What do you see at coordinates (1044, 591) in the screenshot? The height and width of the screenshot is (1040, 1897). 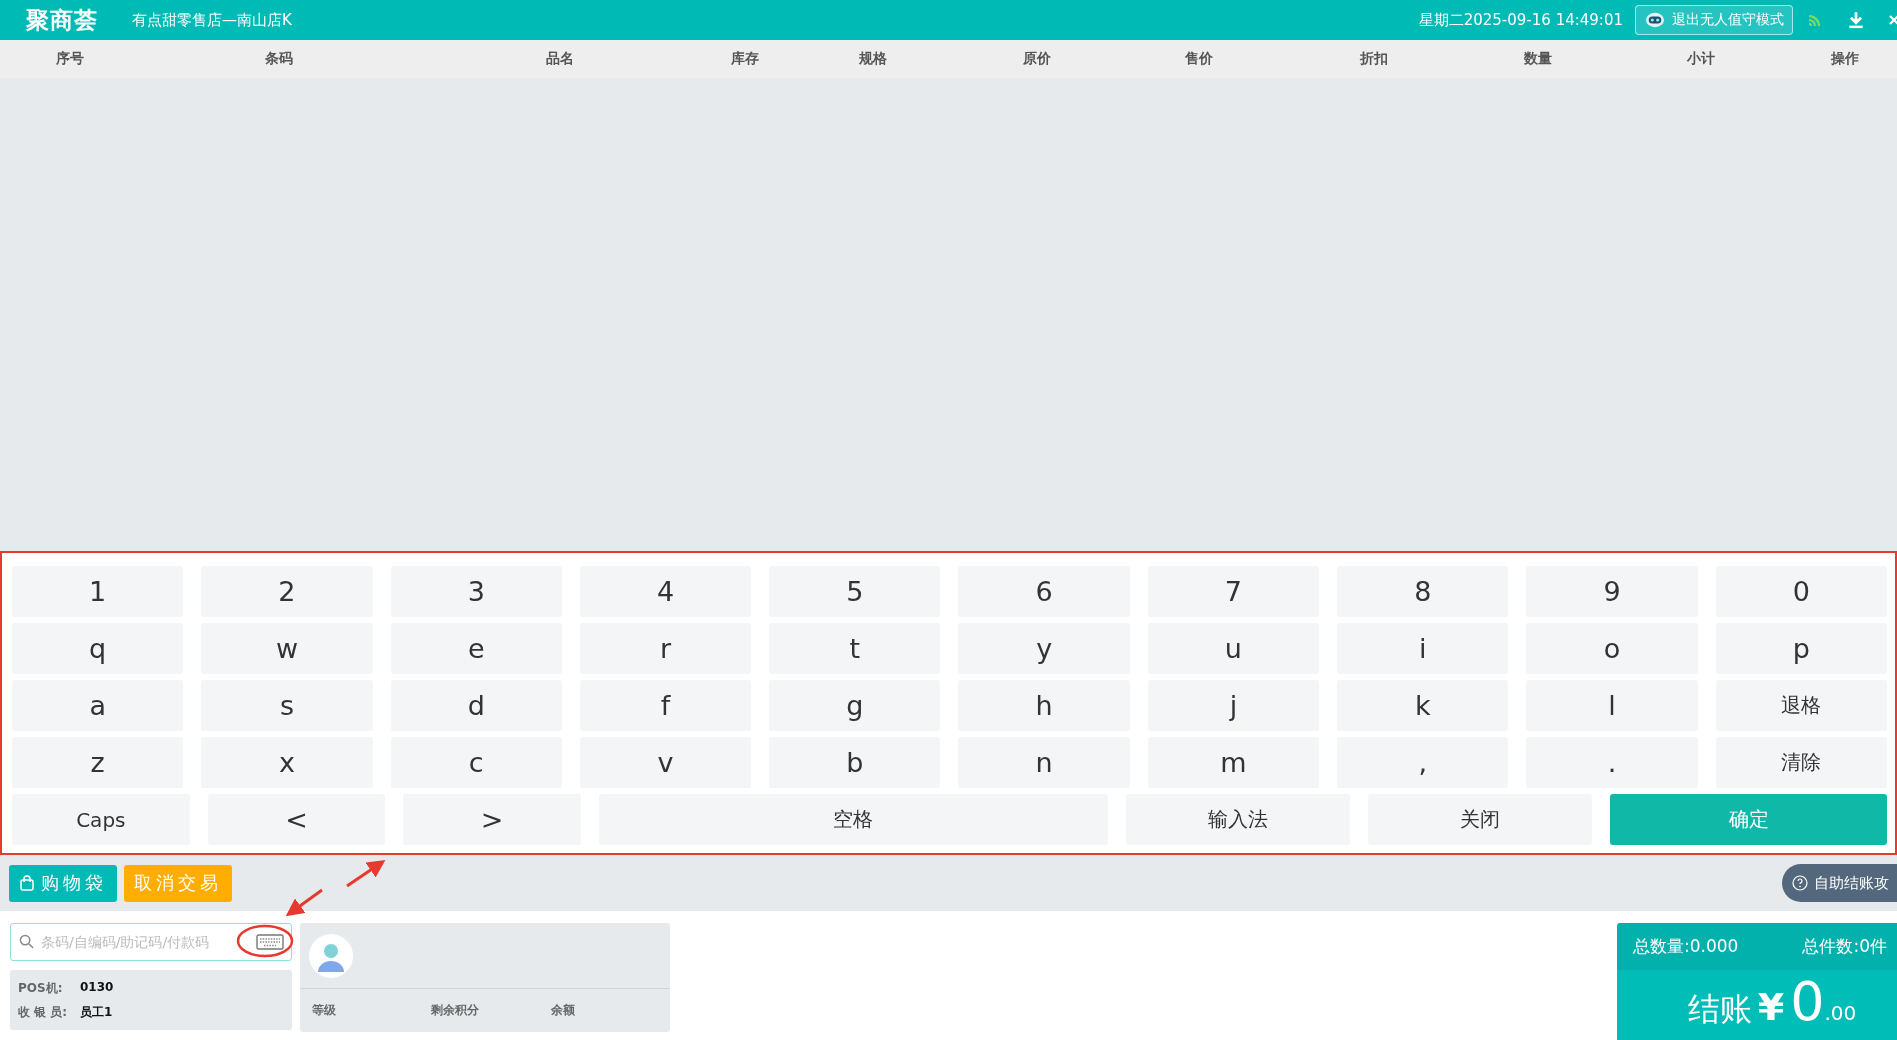 I see `keyboard-key: 6` at bounding box center [1044, 591].